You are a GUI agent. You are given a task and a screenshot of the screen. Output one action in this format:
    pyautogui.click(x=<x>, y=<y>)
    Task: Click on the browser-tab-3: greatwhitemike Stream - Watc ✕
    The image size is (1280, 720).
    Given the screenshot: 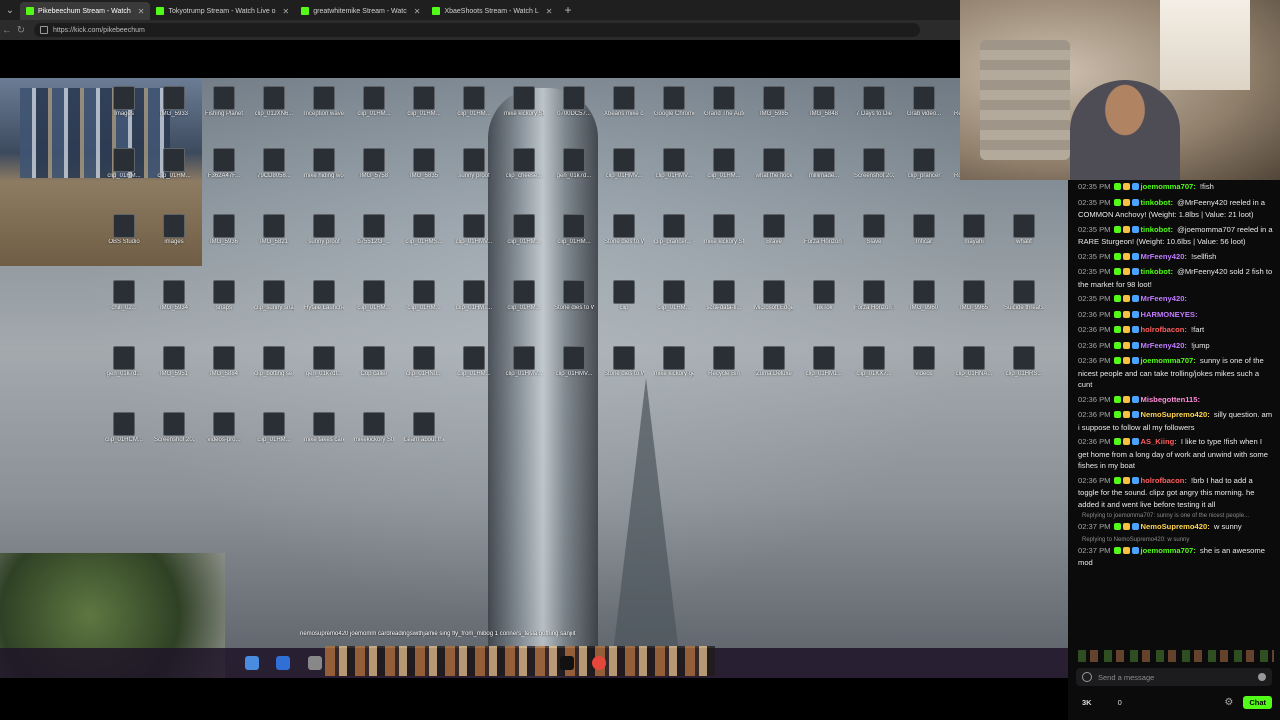 What is the action you would take?
    pyautogui.click(x=360, y=11)
    